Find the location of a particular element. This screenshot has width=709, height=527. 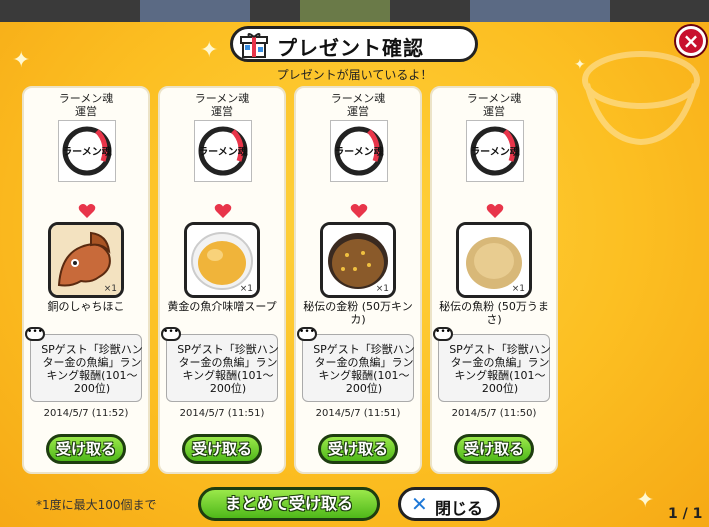

item-name: 黄金の魚介味噌スープ is located at coordinates (222, 306).